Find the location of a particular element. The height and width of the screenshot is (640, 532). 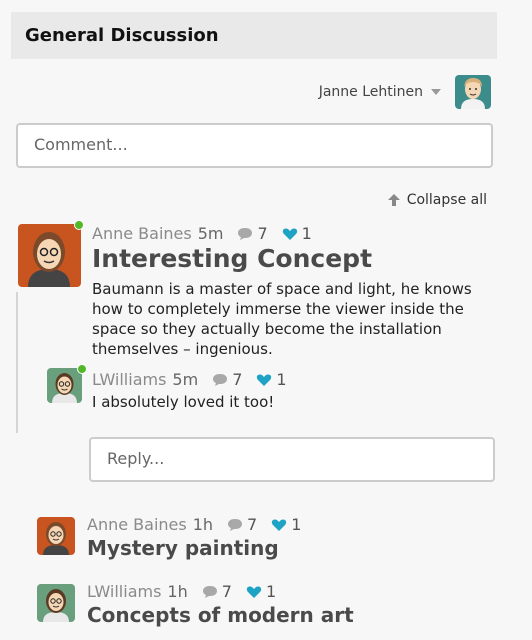

reply-body: I absolutely loved it too! is located at coordinates (183, 402).